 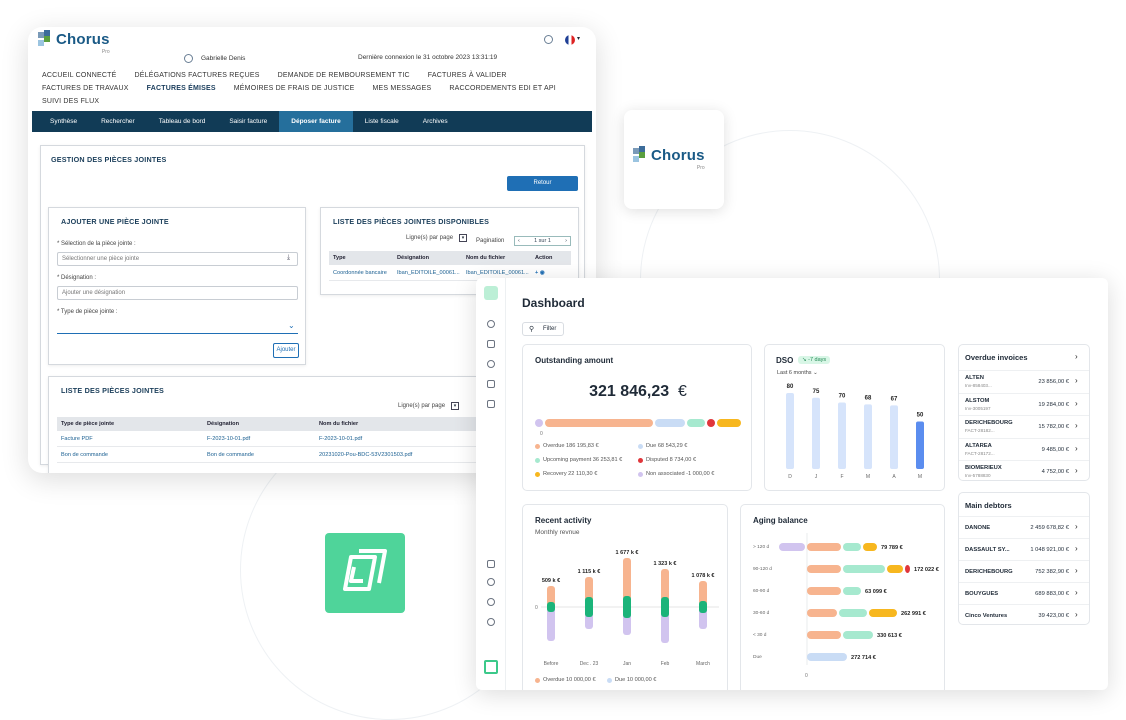 What do you see at coordinates (491, 582) in the screenshot?
I see `bell-icon` at bounding box center [491, 582].